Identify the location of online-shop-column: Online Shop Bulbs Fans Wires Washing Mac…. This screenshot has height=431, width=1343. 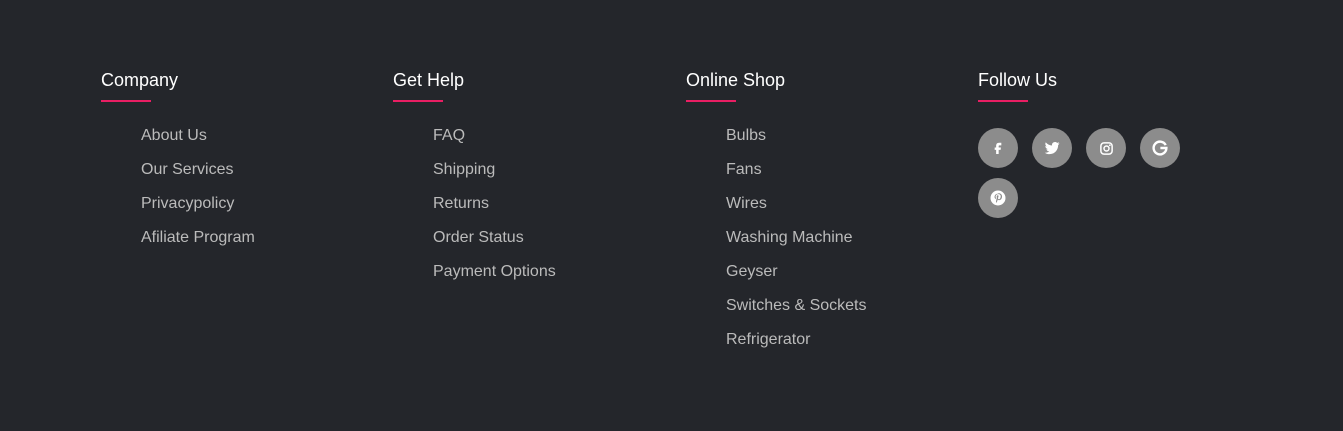
(821, 216).